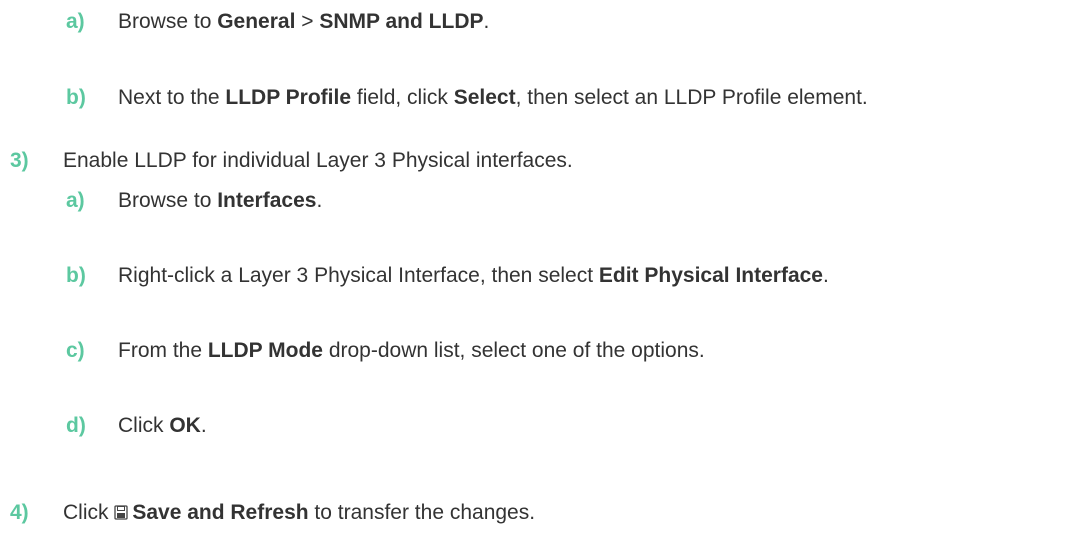 The height and width of the screenshot is (548, 1071). Describe the element at coordinates (401, 21) in the screenshot. I see `ui-term-snmp-and-lldp: SNMP and LLDP` at that location.